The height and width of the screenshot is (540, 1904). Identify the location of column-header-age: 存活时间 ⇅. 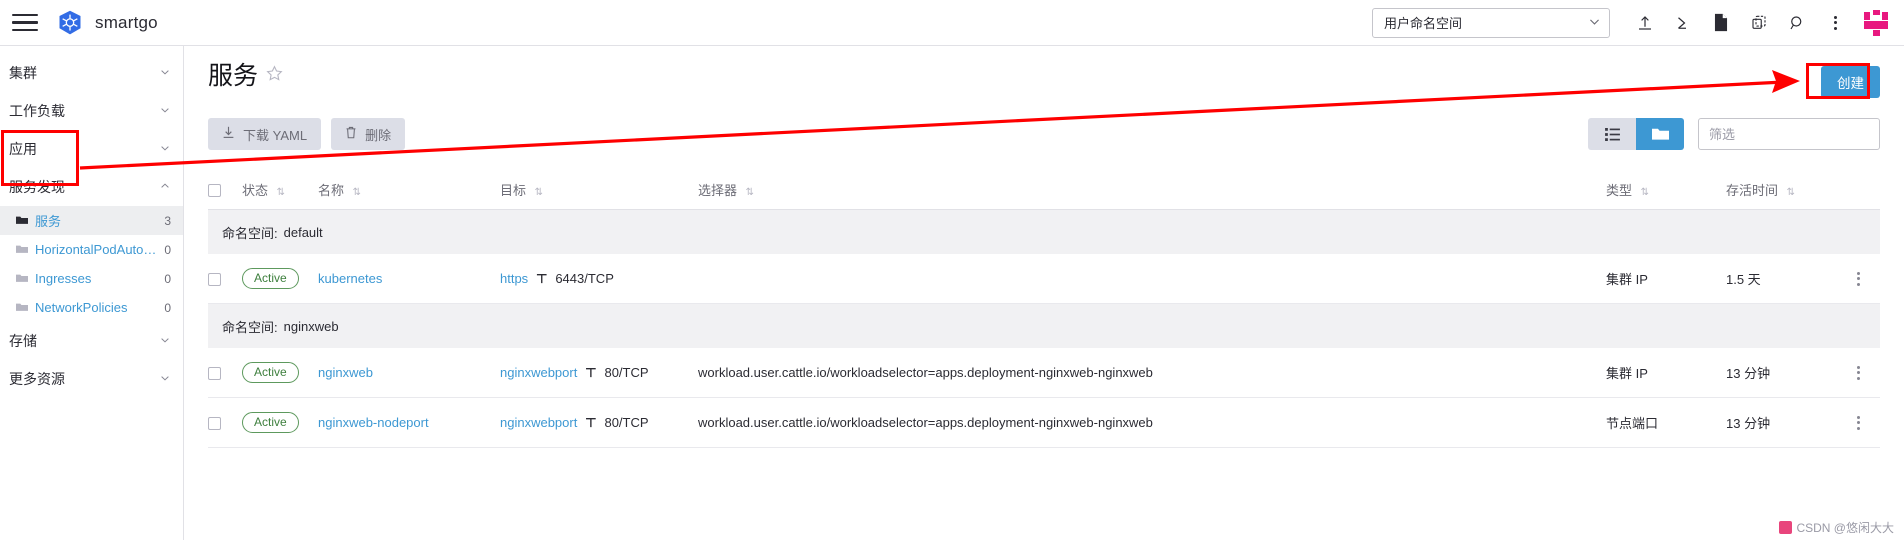
(1781, 191).